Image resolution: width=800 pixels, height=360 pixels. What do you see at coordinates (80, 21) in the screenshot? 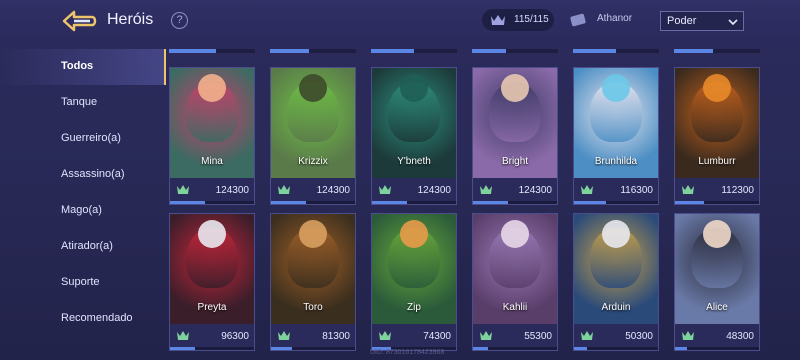
I see `back-arrow-icon` at bounding box center [80, 21].